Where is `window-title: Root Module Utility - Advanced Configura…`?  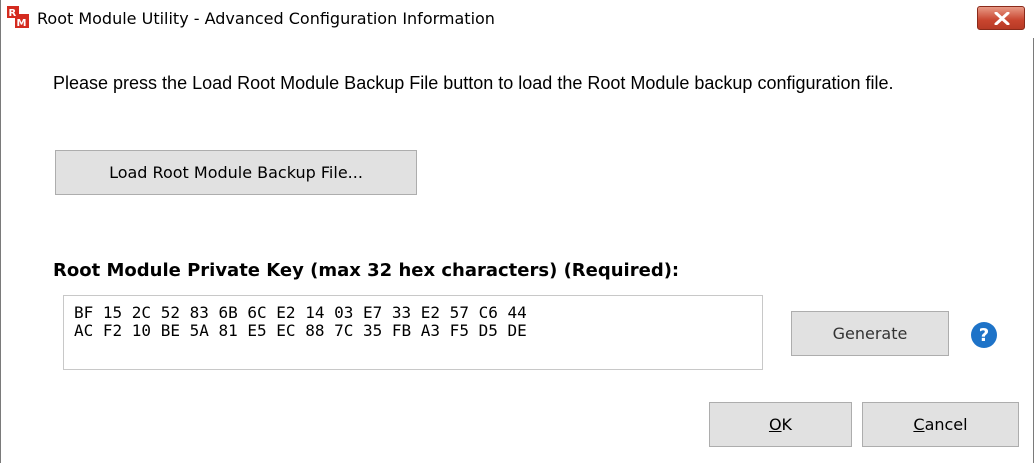
window-title: Root Module Utility - Advanced Configura… is located at coordinates (266, 18).